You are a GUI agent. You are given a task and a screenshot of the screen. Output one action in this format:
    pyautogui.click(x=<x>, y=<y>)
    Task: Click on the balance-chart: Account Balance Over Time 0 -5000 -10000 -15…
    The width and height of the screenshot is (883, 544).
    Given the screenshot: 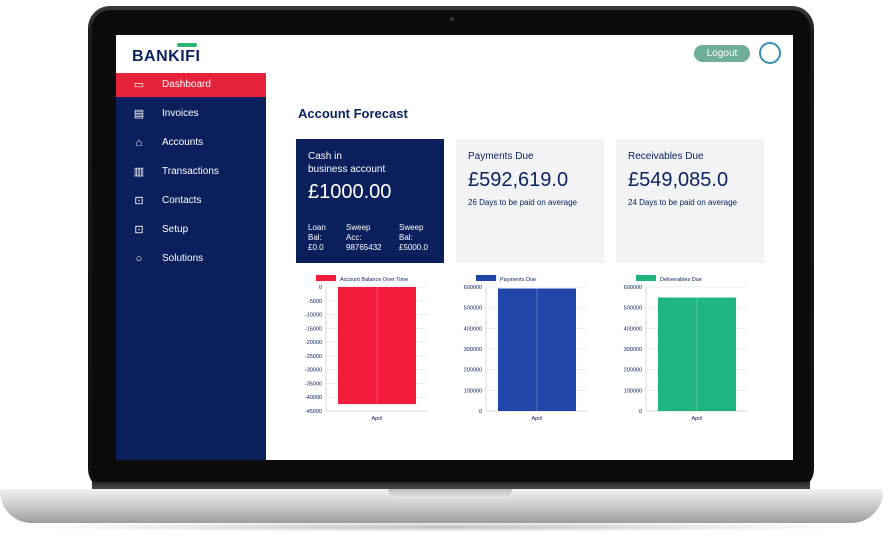 What is the action you would take?
    pyautogui.click(x=363, y=353)
    